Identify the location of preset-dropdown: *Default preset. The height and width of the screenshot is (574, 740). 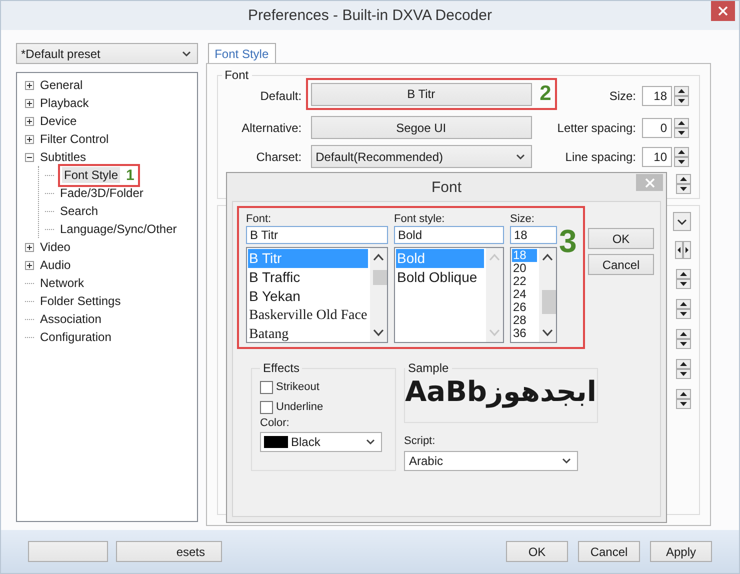
(107, 53).